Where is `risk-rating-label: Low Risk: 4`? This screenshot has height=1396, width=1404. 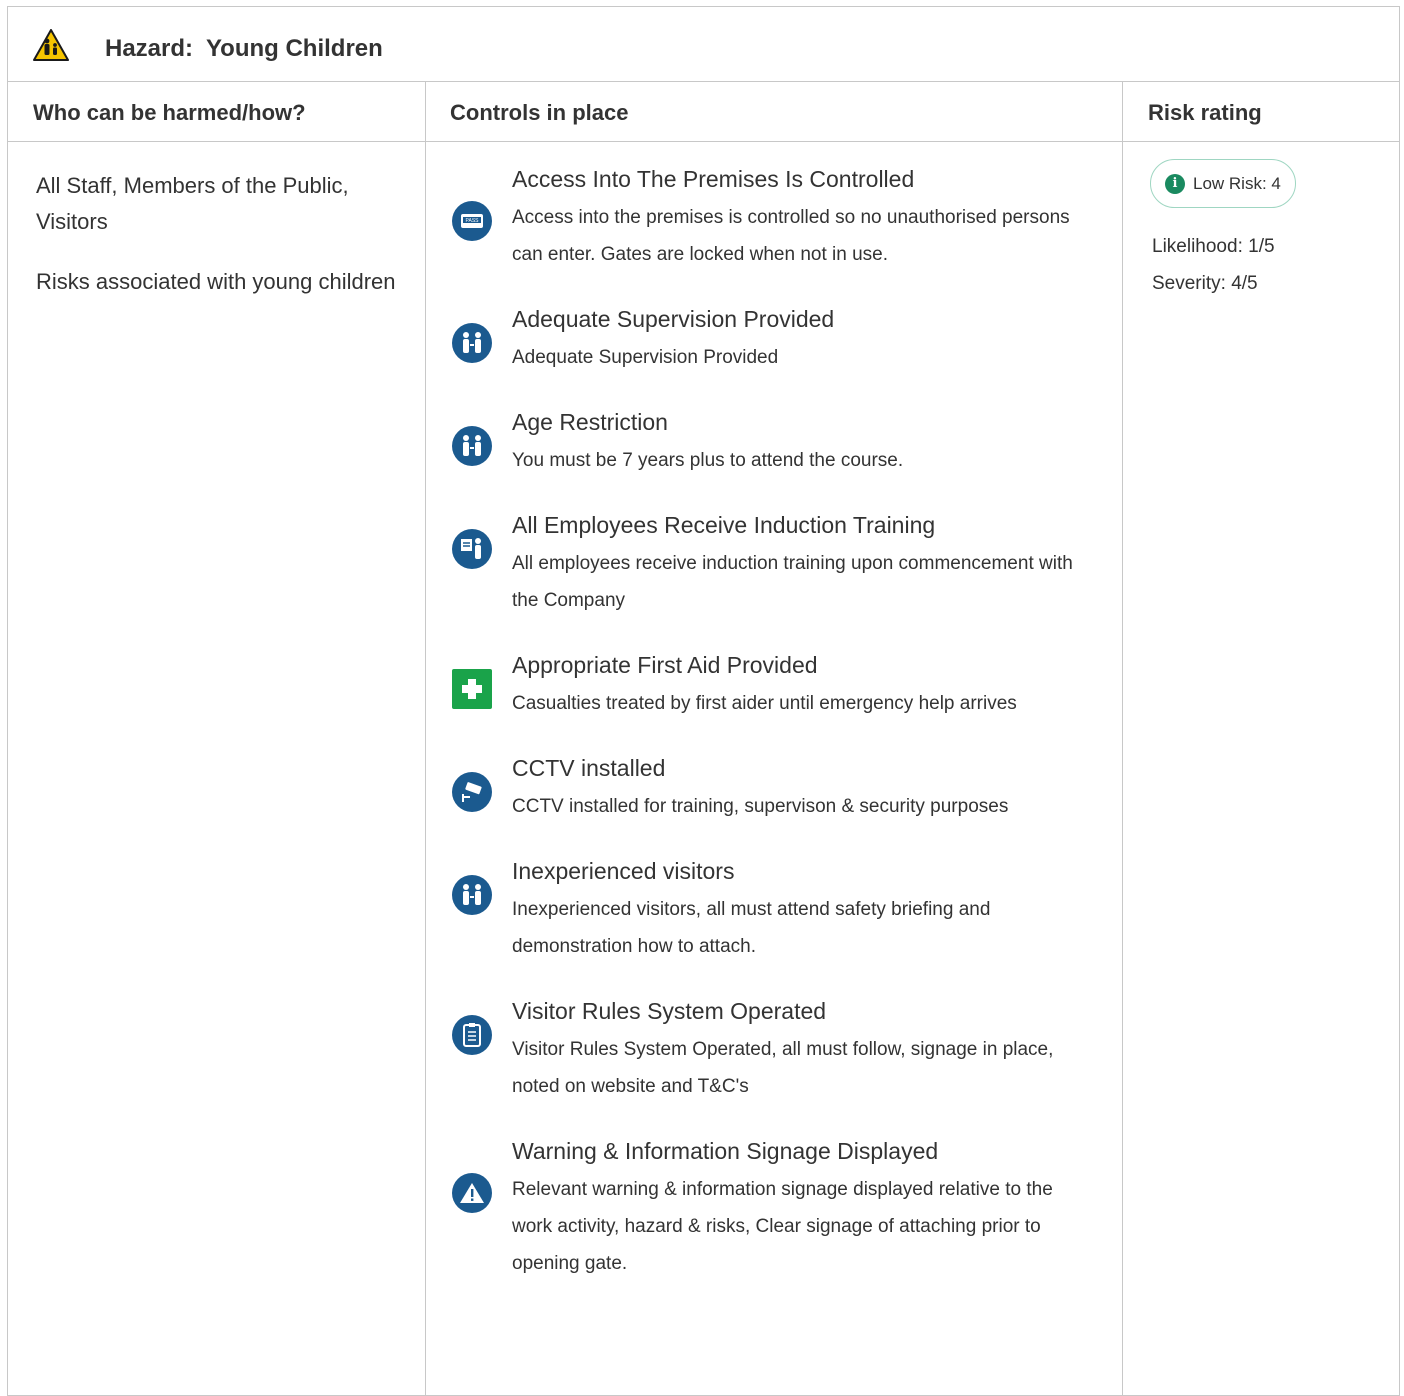 risk-rating-label: Low Risk: 4 is located at coordinates (1237, 183).